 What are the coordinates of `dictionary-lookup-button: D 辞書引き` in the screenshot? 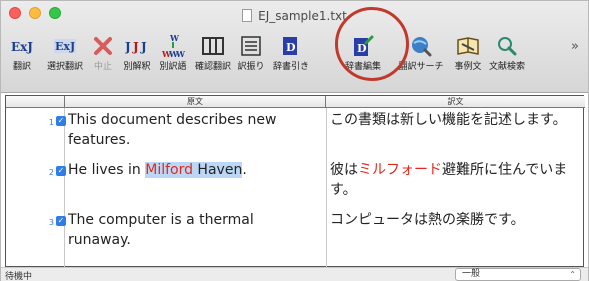 It's located at (291, 56).